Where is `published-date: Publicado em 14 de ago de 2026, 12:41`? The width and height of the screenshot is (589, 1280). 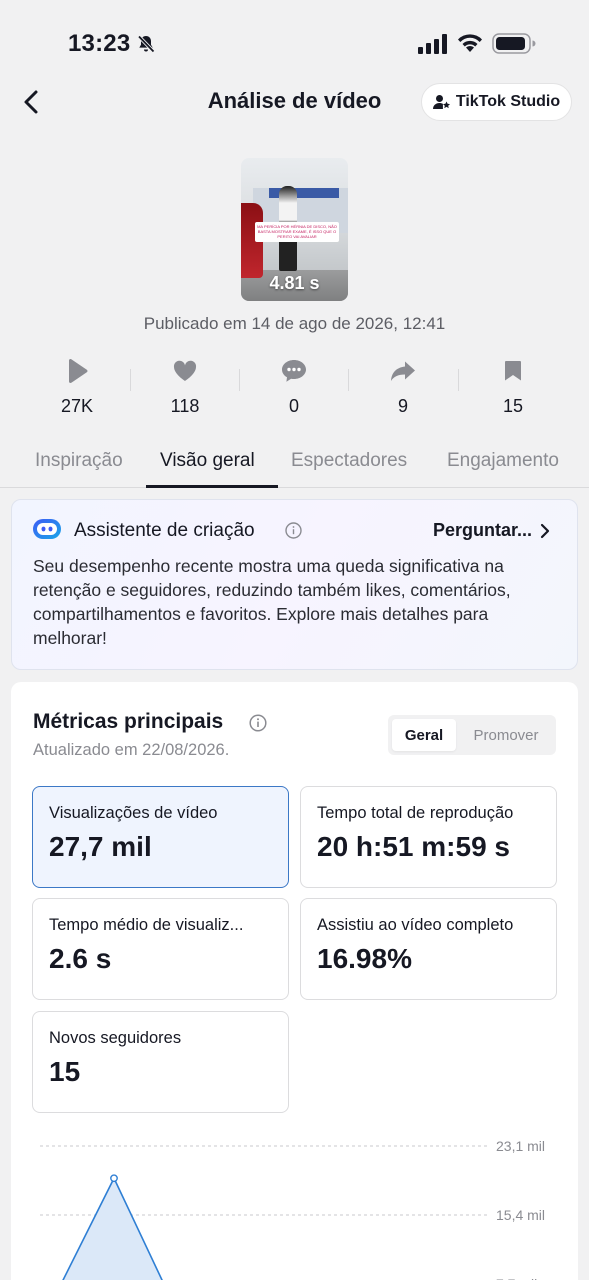
published-date: Publicado em 14 de ago de 2026, 12:41 is located at coordinates (294, 323).